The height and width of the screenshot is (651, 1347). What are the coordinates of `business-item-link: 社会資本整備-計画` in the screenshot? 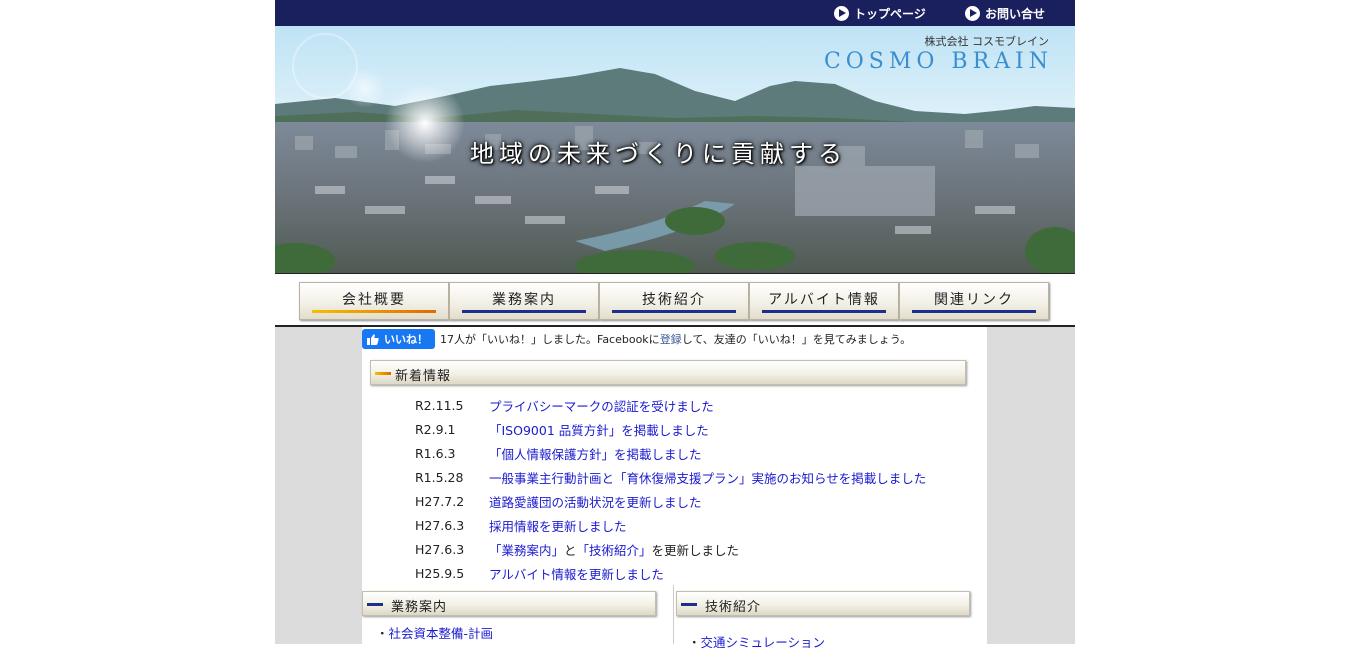 It's located at (441, 633).